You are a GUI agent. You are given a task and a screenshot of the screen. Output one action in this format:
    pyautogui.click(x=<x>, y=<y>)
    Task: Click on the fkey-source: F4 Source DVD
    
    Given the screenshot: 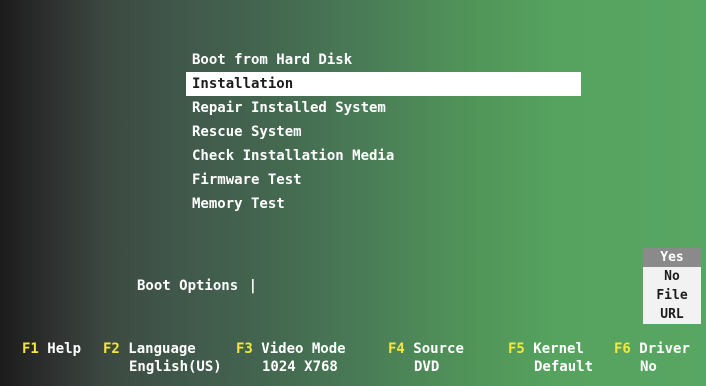 What is the action you would take?
    pyautogui.click(x=426, y=358)
    